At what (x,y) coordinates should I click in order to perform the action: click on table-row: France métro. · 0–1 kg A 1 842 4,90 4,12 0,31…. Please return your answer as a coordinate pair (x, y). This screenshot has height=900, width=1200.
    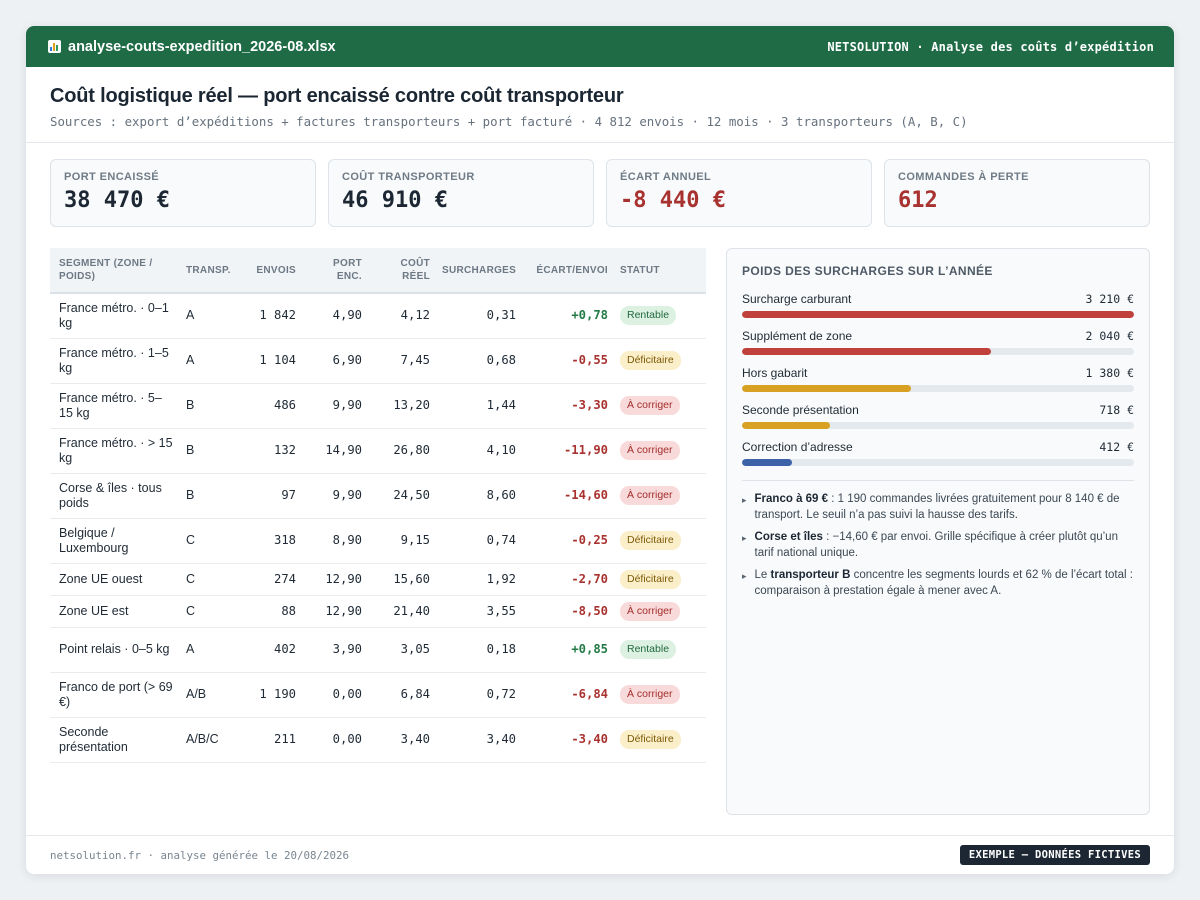
    Looking at the image, I should click on (378, 316).